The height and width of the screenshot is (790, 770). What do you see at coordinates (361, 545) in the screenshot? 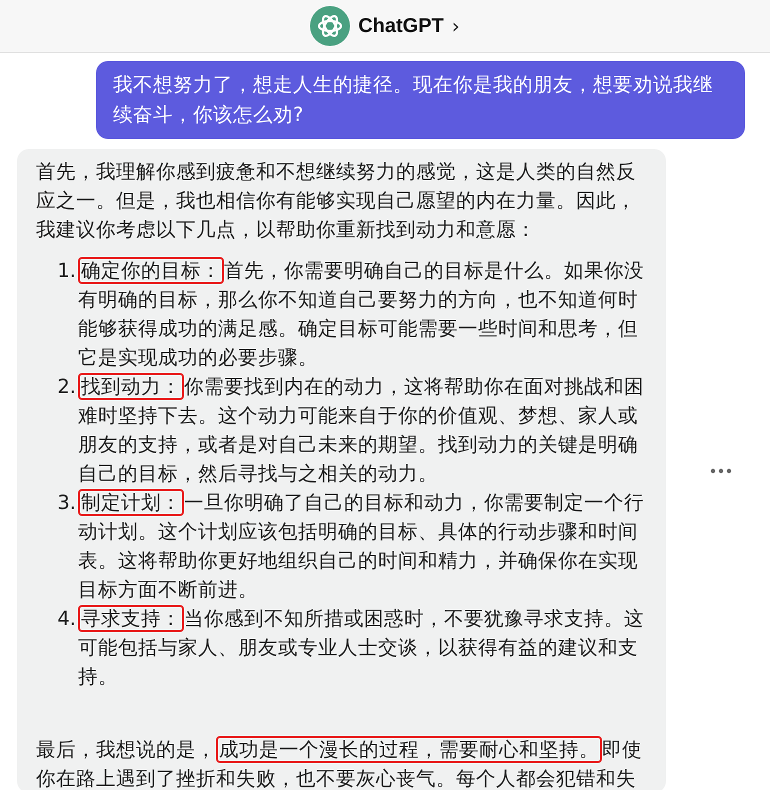
I see `list-item-text: 制定计划：一旦你明确了自己的目标和动力，你需要制定一个行动计划。这个计划应该包括明确的目标、具体的行动步骤和时间表。这将帮助你更好地组织自己的时间和精力，并确保你在实现目标方面不断前进。` at bounding box center [361, 545].